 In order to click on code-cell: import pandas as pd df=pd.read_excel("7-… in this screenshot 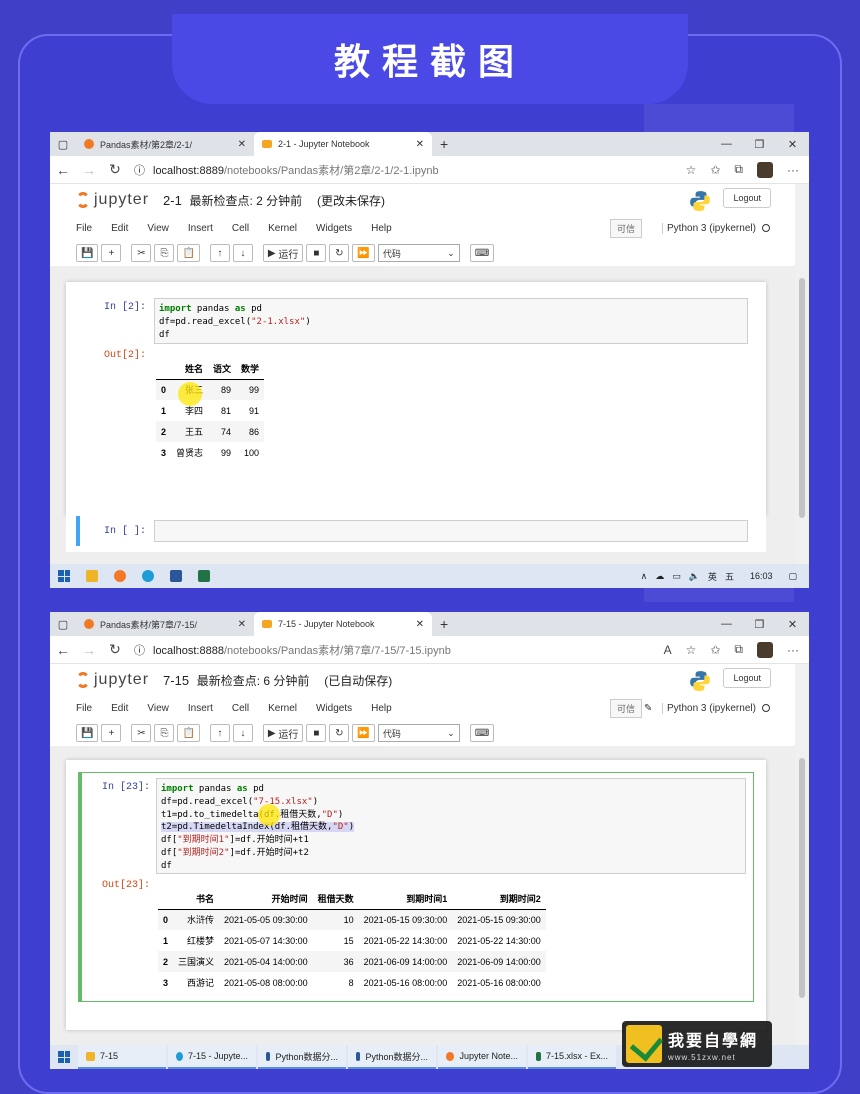, I will do `click(451, 826)`.